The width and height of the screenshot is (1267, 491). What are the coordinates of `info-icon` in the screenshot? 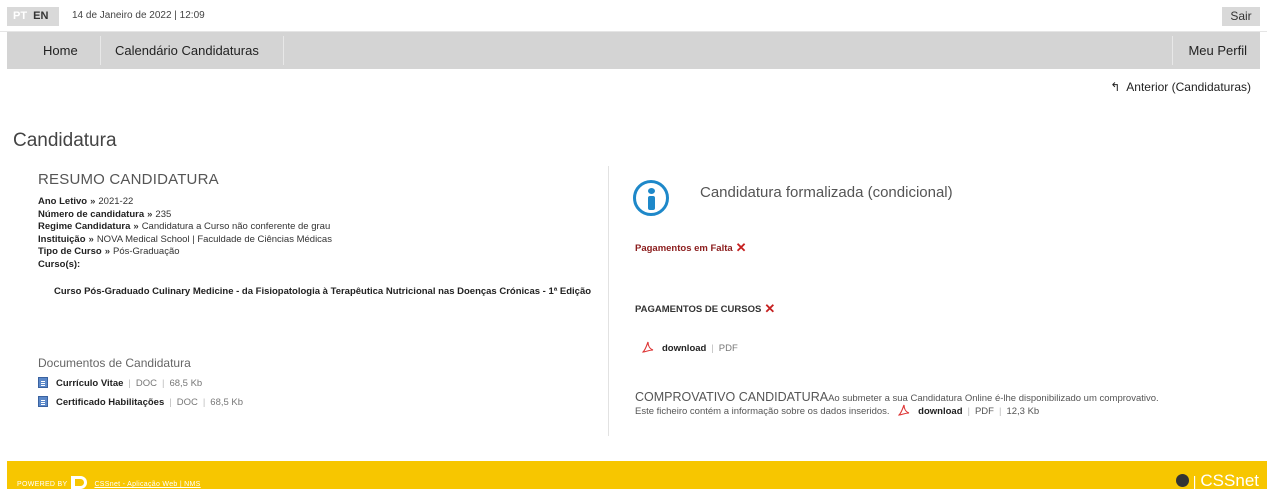 It's located at (651, 198).